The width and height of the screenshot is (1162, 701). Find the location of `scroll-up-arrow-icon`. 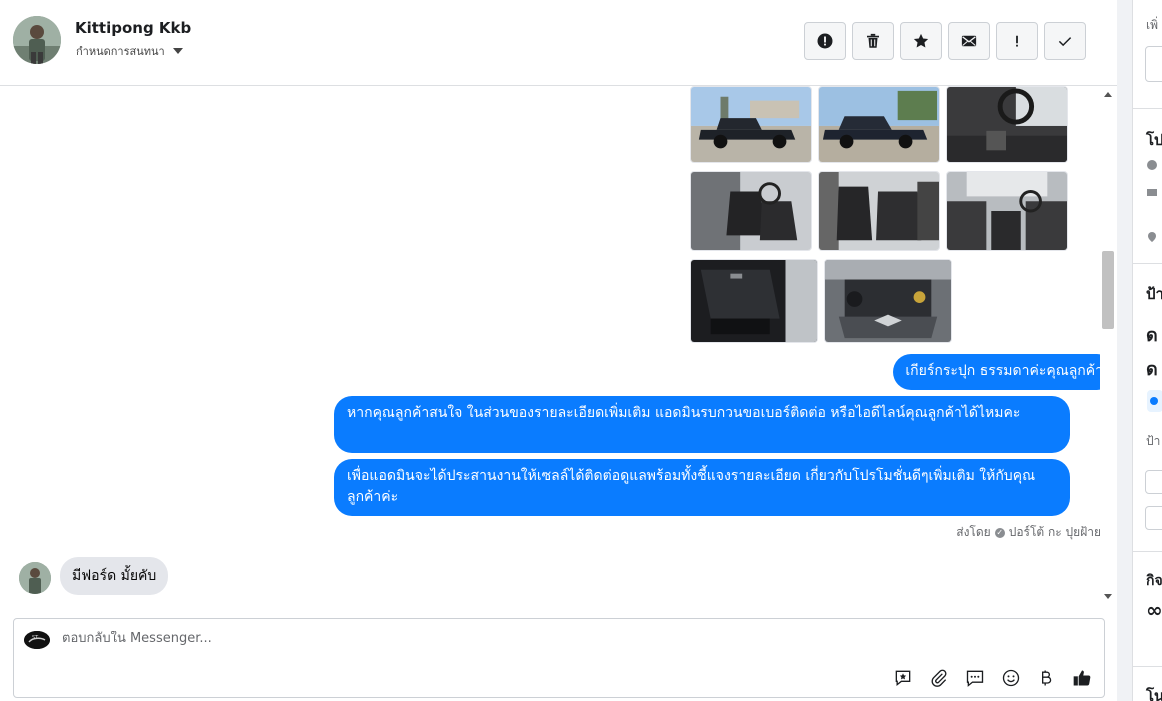

scroll-up-arrow-icon is located at coordinates (1108, 94).